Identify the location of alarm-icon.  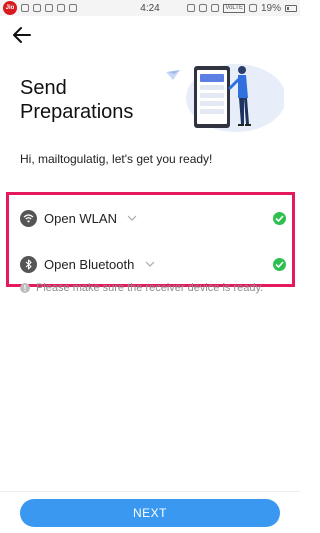
(203, 8).